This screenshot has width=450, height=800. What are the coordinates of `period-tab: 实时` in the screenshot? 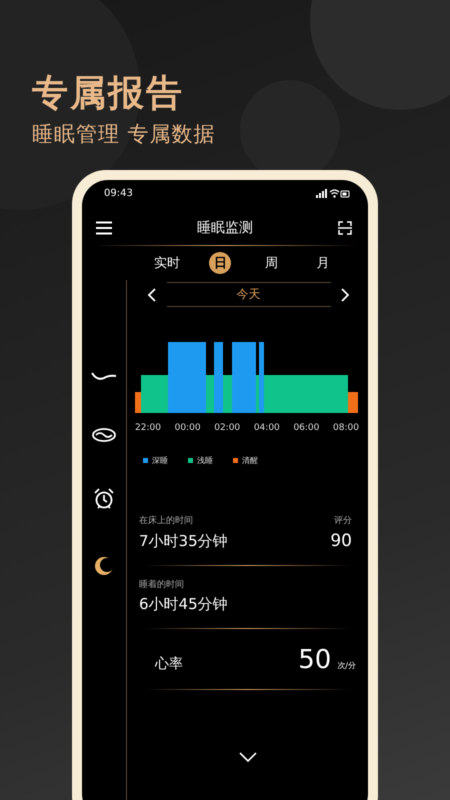 It's located at (167, 263).